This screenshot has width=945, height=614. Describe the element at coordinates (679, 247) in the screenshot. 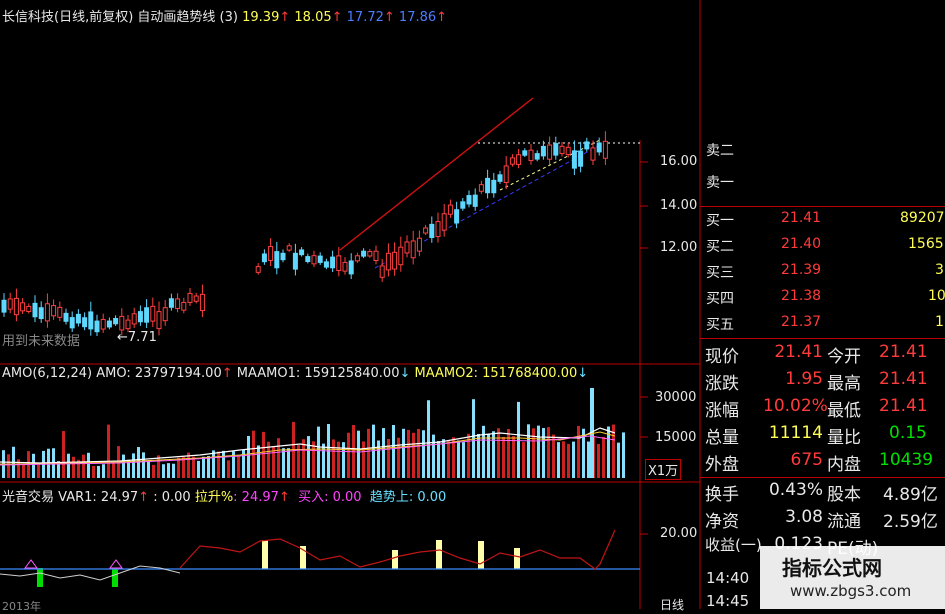

I see `price-tick-12: 12.00` at that location.